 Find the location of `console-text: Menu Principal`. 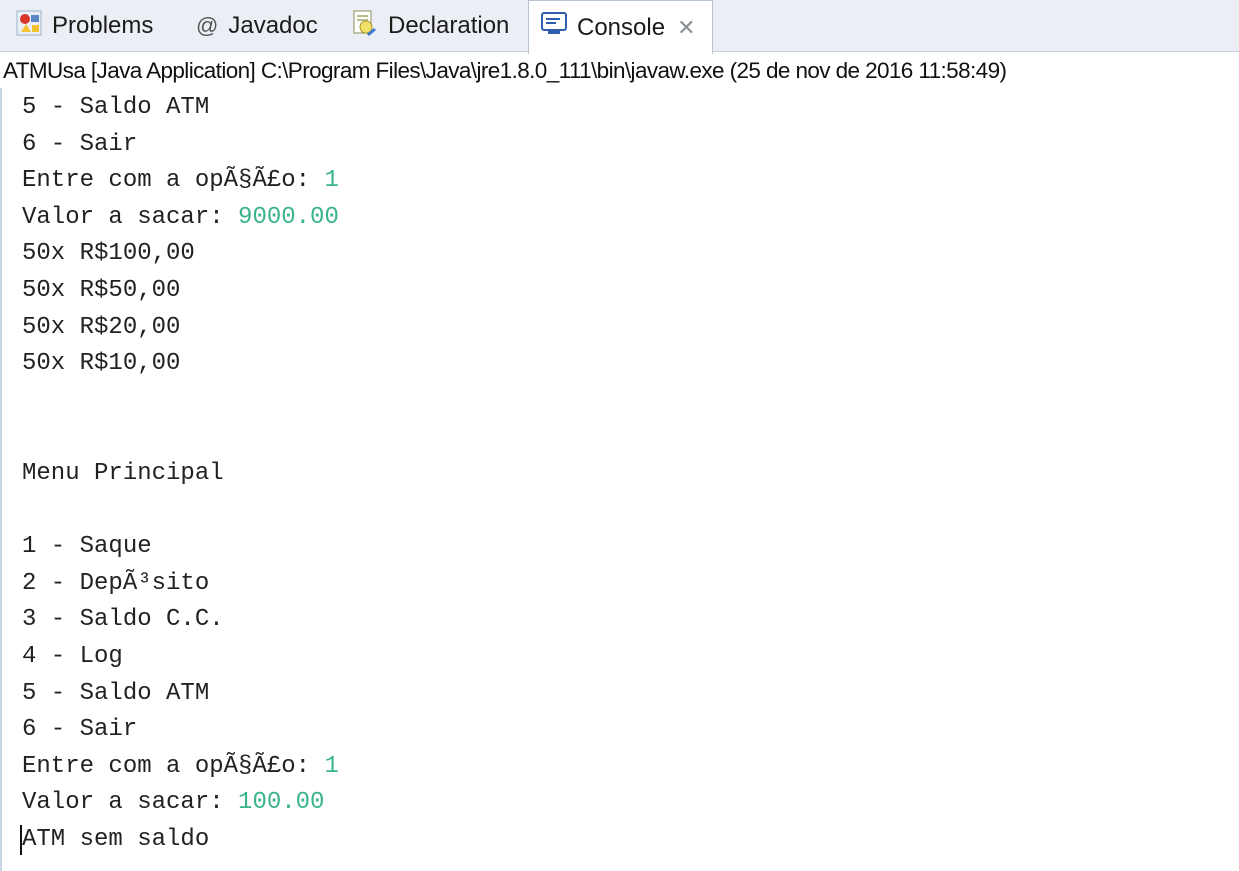

console-text: Menu Principal is located at coordinates (123, 473).